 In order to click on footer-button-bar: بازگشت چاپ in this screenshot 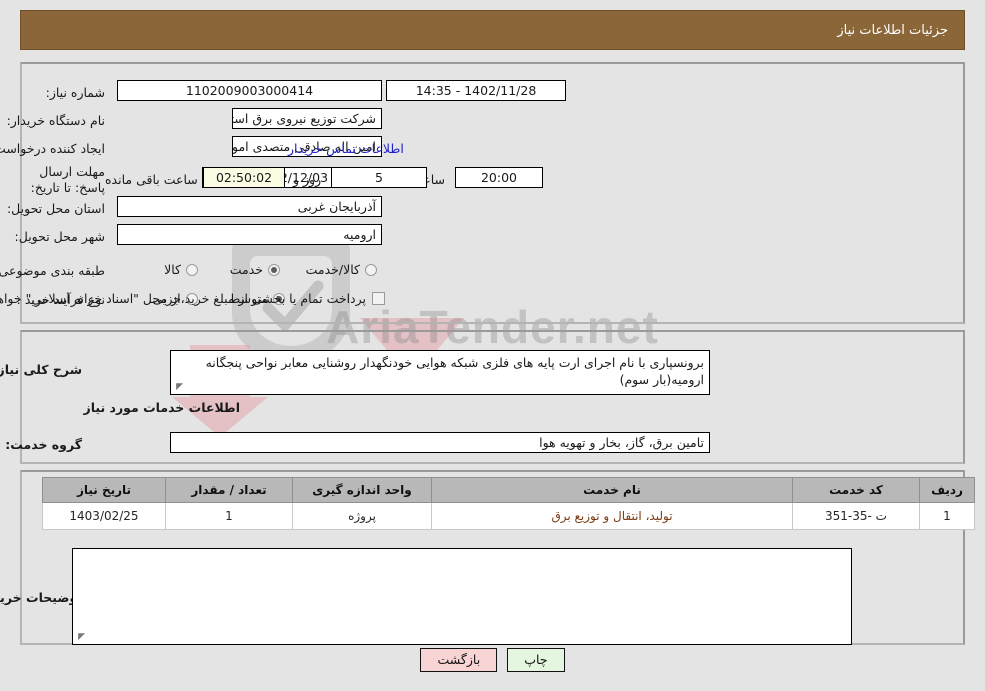, I will do `click(492, 660)`.